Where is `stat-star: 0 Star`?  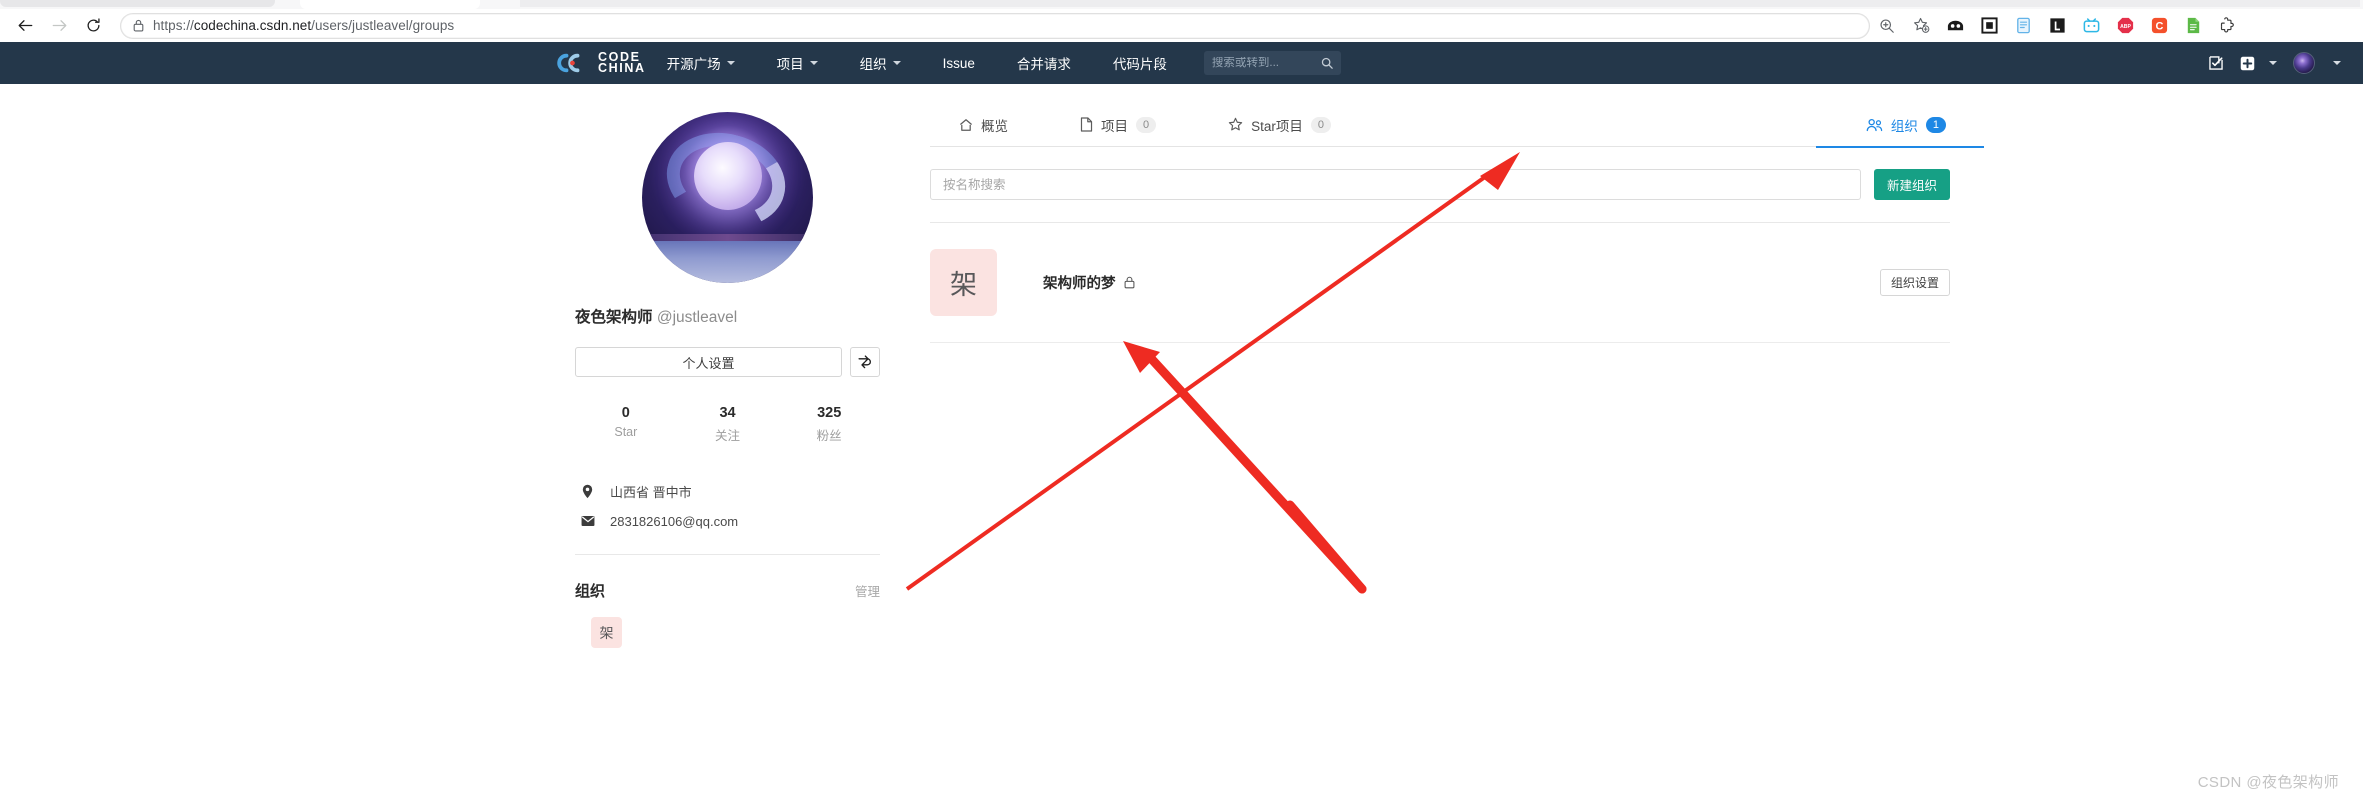 stat-star: 0 Star is located at coordinates (626, 424).